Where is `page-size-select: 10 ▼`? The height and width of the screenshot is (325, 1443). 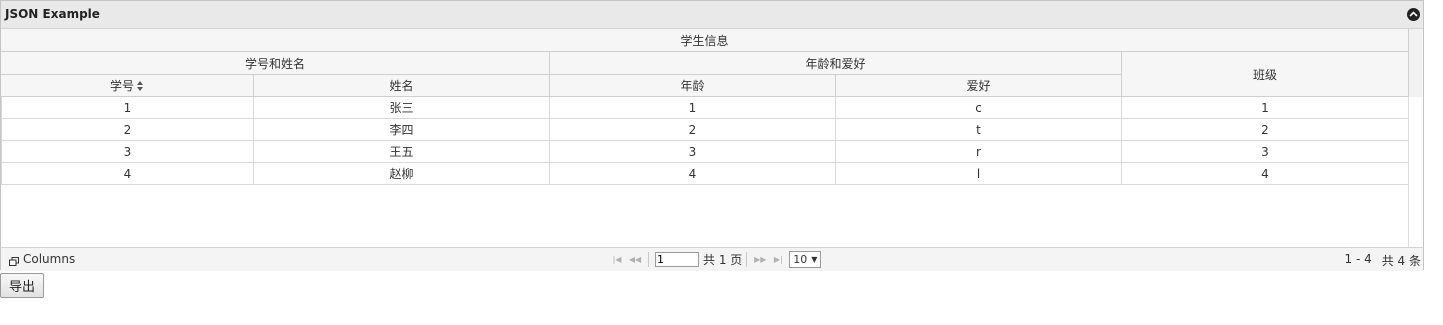 page-size-select: 10 ▼ is located at coordinates (805, 259).